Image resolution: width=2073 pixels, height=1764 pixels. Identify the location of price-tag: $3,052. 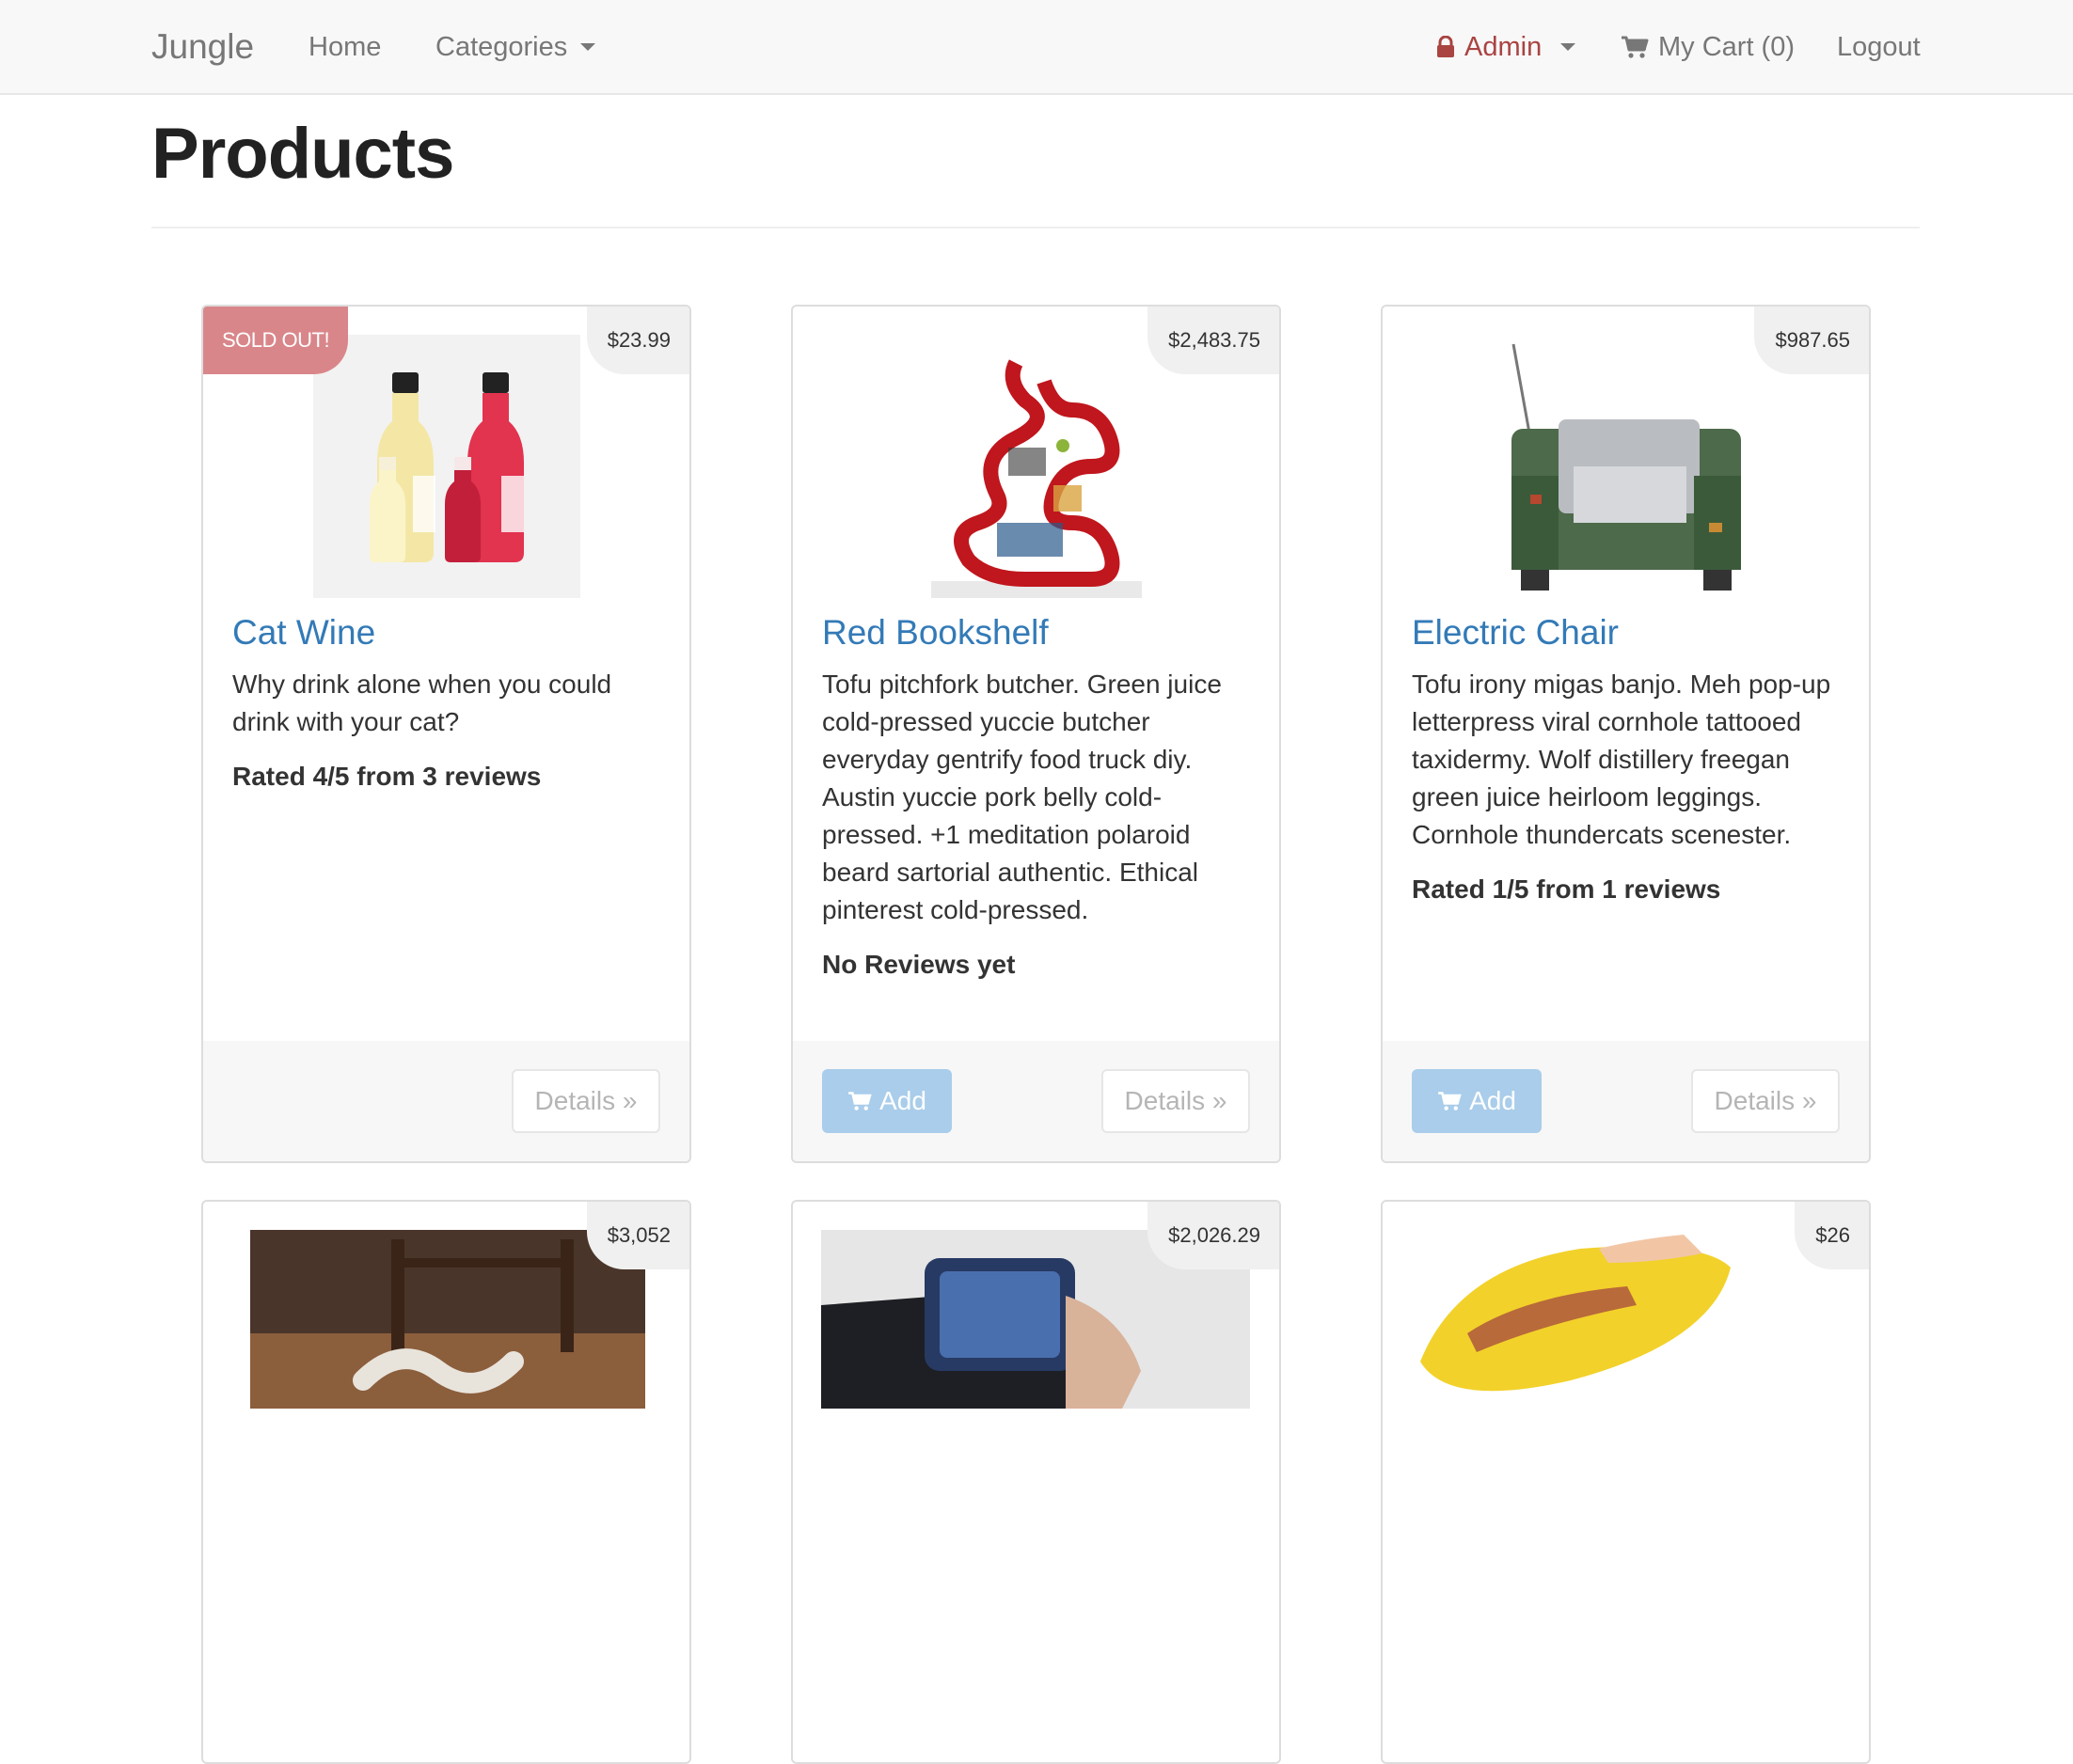
(637, 1235).